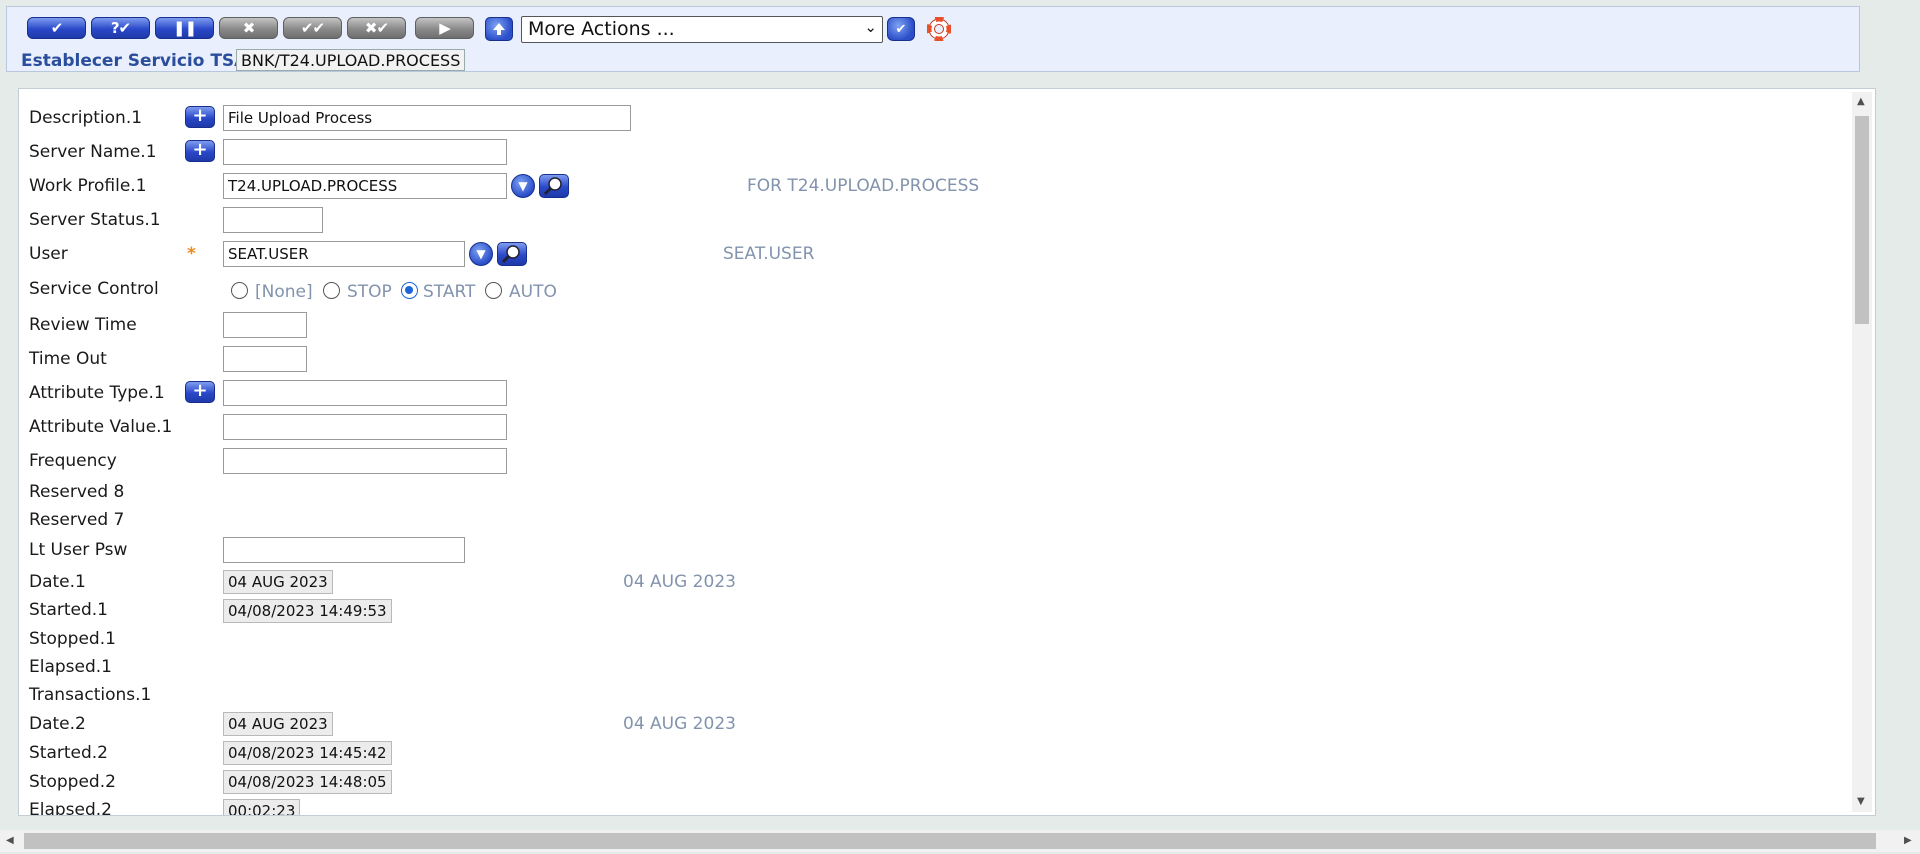 The height and width of the screenshot is (854, 1920). What do you see at coordinates (78, 550) in the screenshot?
I see `lt-user-psw-label: Lt User Psw` at bounding box center [78, 550].